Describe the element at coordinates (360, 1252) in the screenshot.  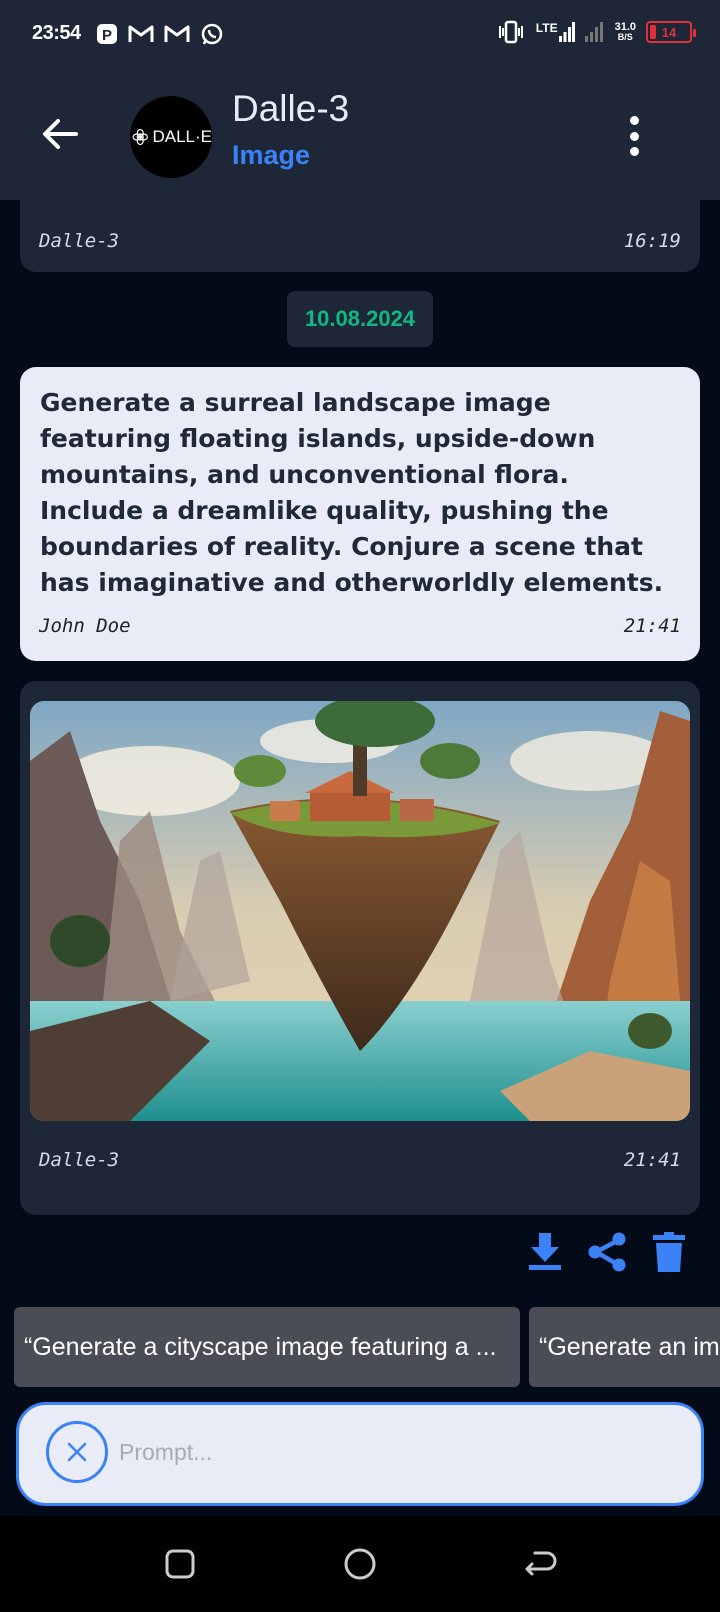
I see `image-actions` at that location.